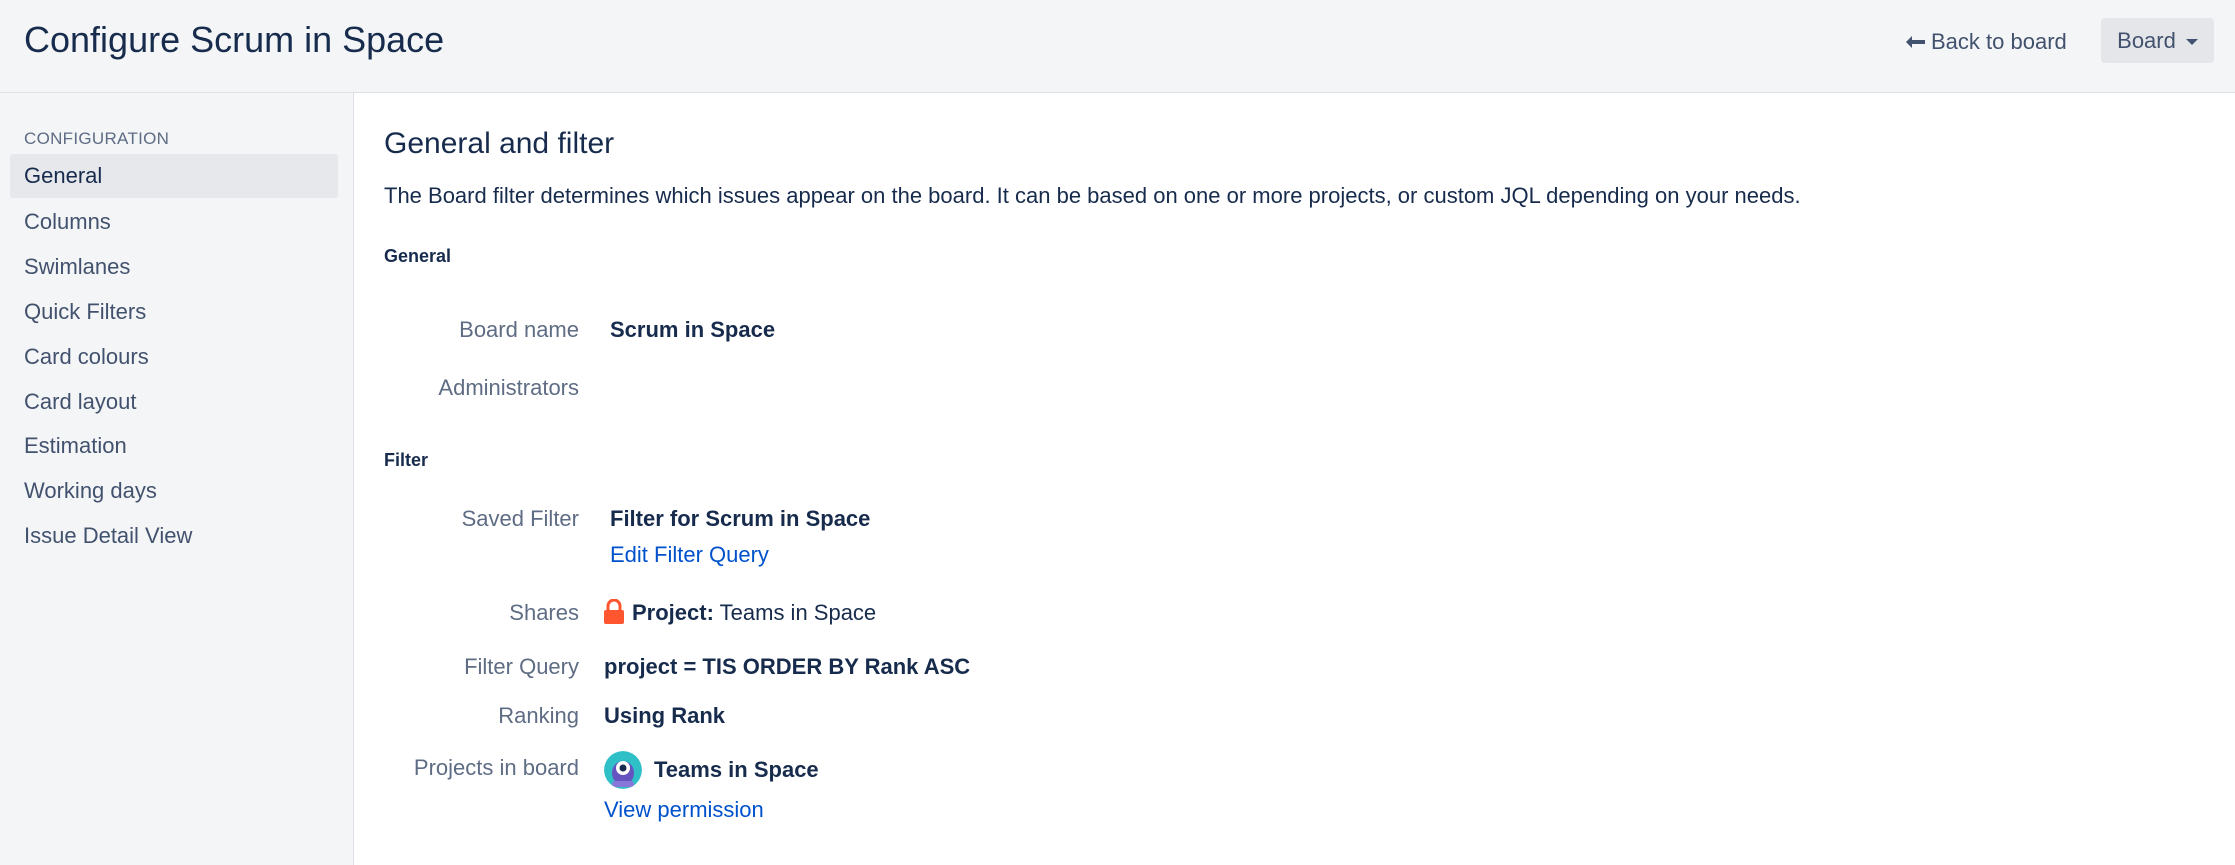 This screenshot has width=2235, height=865. I want to click on arrow-left-icon, so click(1915, 42).